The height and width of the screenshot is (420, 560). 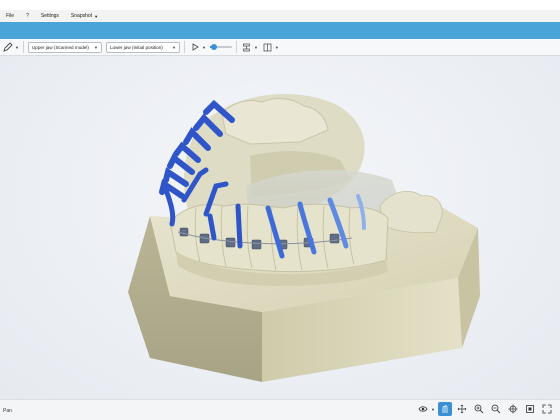 I want to click on menu-settings: Settings, so click(x=50, y=16).